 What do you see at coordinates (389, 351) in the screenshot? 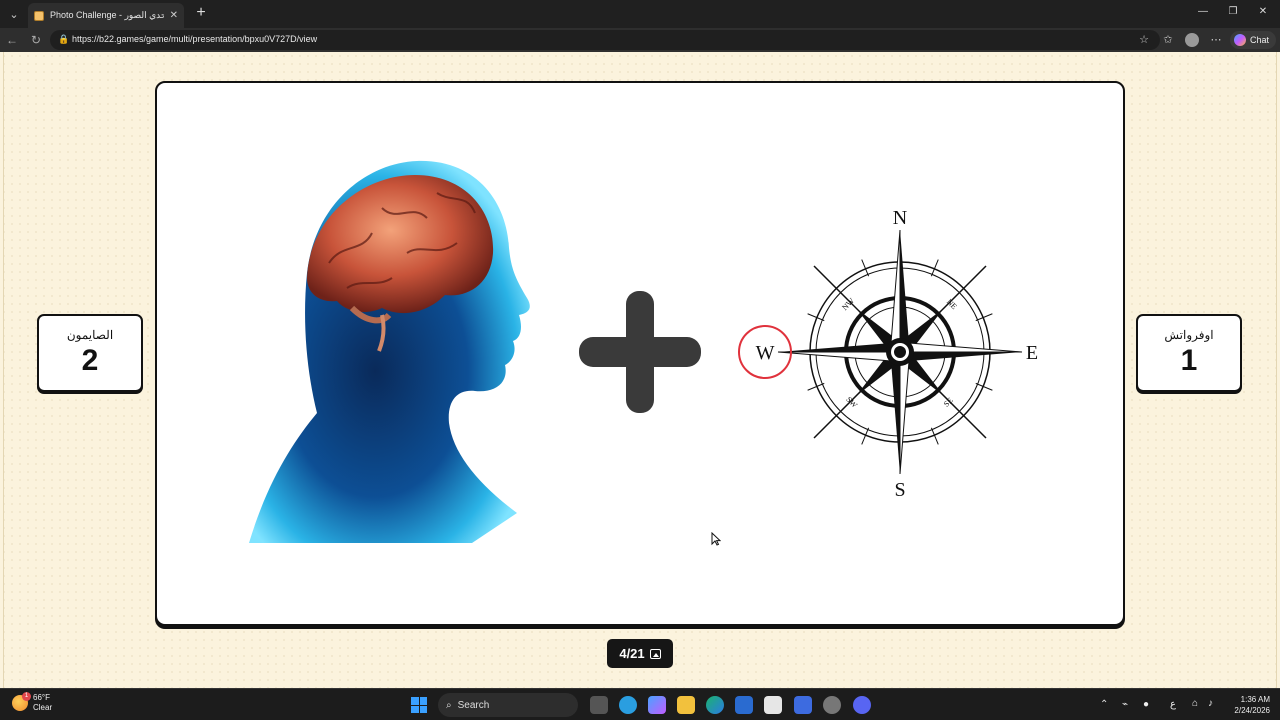
I see `head-brain-illustration` at bounding box center [389, 351].